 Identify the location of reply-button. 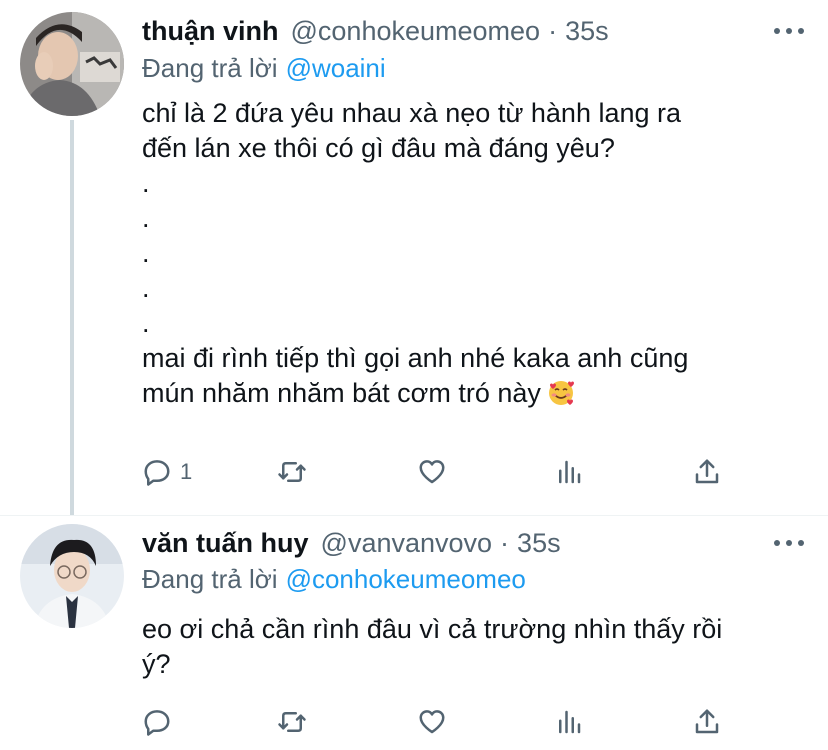
(161, 722).